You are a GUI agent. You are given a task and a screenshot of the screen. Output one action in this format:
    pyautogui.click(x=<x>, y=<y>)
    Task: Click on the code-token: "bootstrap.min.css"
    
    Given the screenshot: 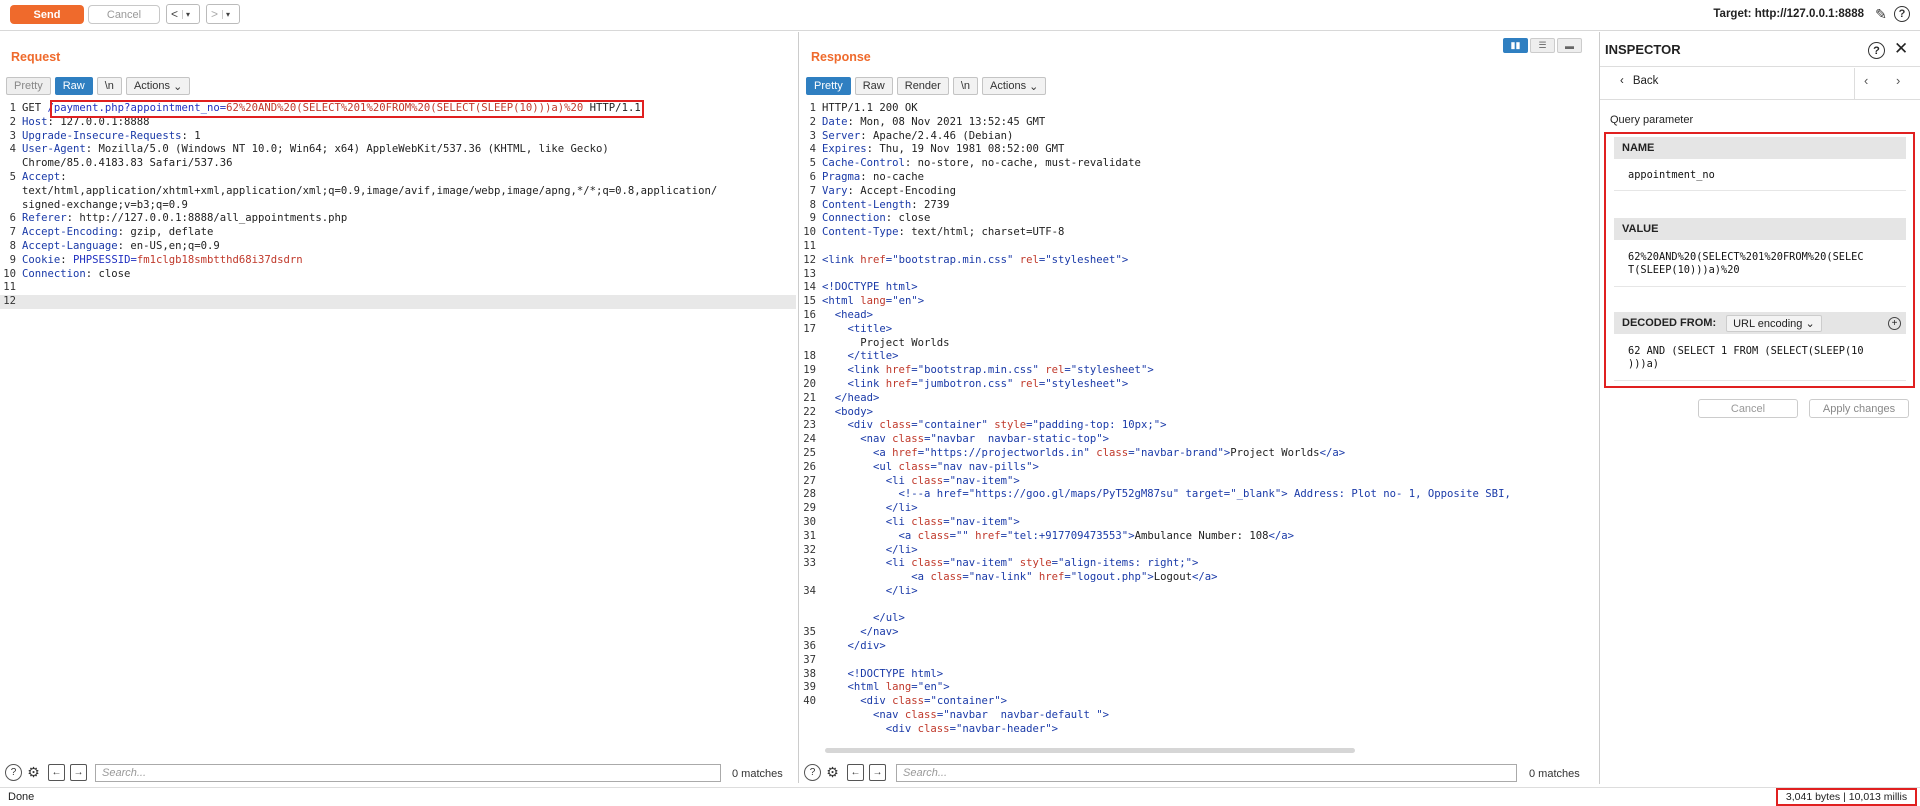 What is the action you would take?
    pyautogui.click(x=953, y=259)
    